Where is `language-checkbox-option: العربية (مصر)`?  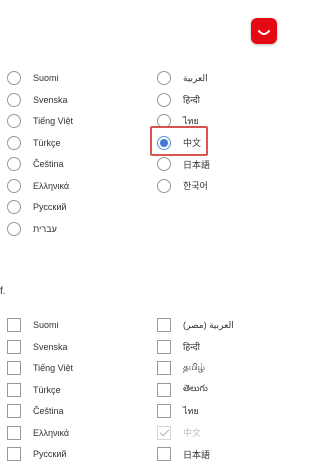 language-checkbox-option: العربية (مصر) is located at coordinates (195, 325).